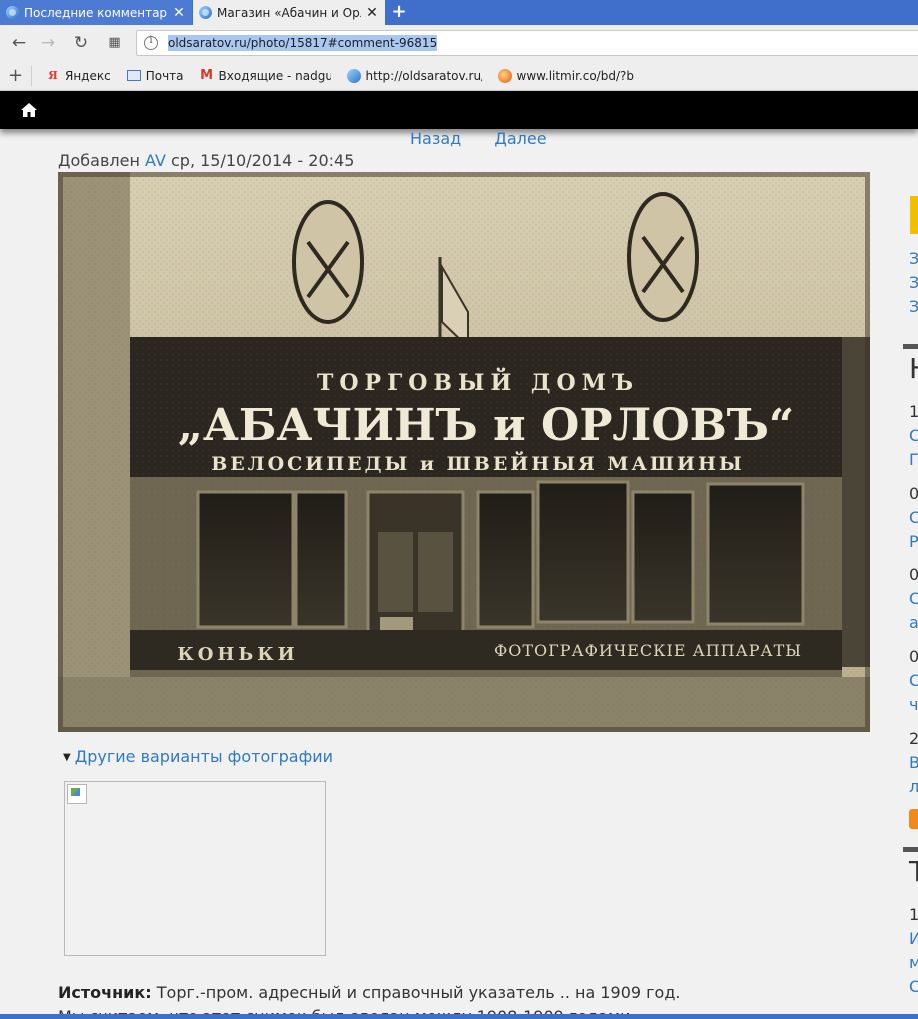 The image size is (918, 1019). Describe the element at coordinates (206, 75) in the screenshot. I see `gmail-icon: M` at that location.